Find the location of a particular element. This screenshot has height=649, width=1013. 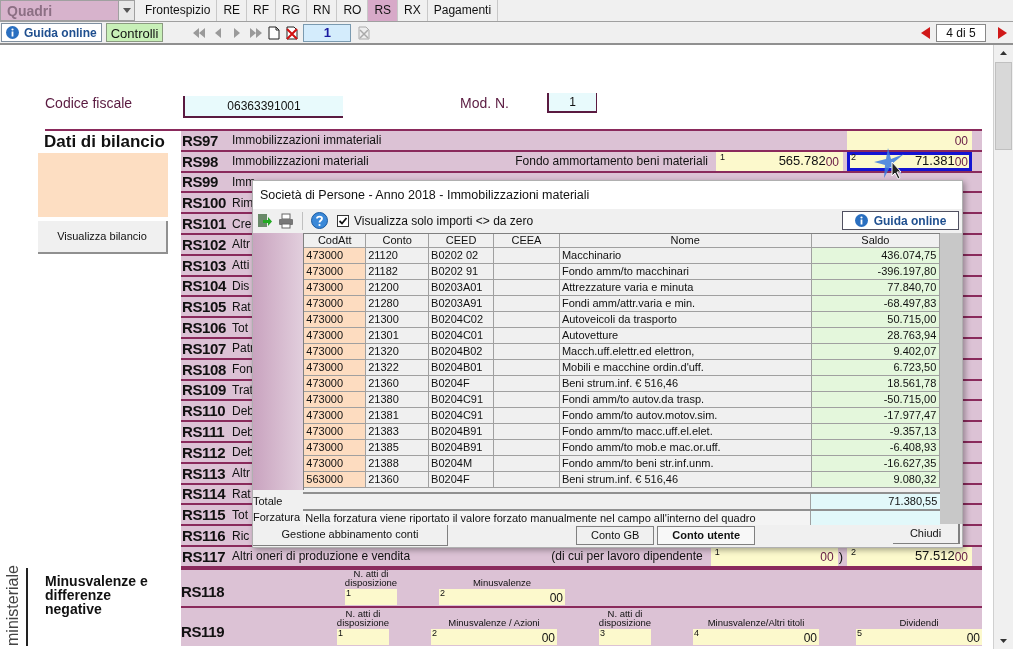

row-label: Ric is located at coordinates (241, 535).